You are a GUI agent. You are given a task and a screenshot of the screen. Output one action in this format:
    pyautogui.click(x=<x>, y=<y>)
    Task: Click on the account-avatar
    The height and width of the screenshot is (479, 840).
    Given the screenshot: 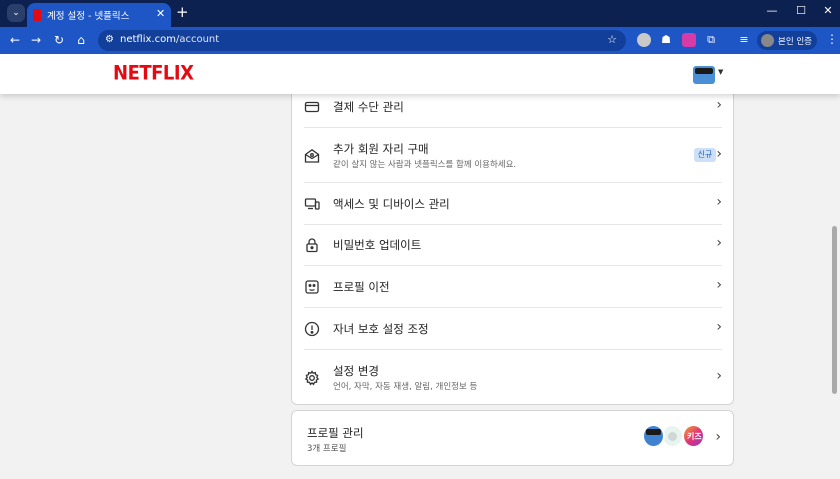 What is the action you would take?
    pyautogui.click(x=704, y=75)
    